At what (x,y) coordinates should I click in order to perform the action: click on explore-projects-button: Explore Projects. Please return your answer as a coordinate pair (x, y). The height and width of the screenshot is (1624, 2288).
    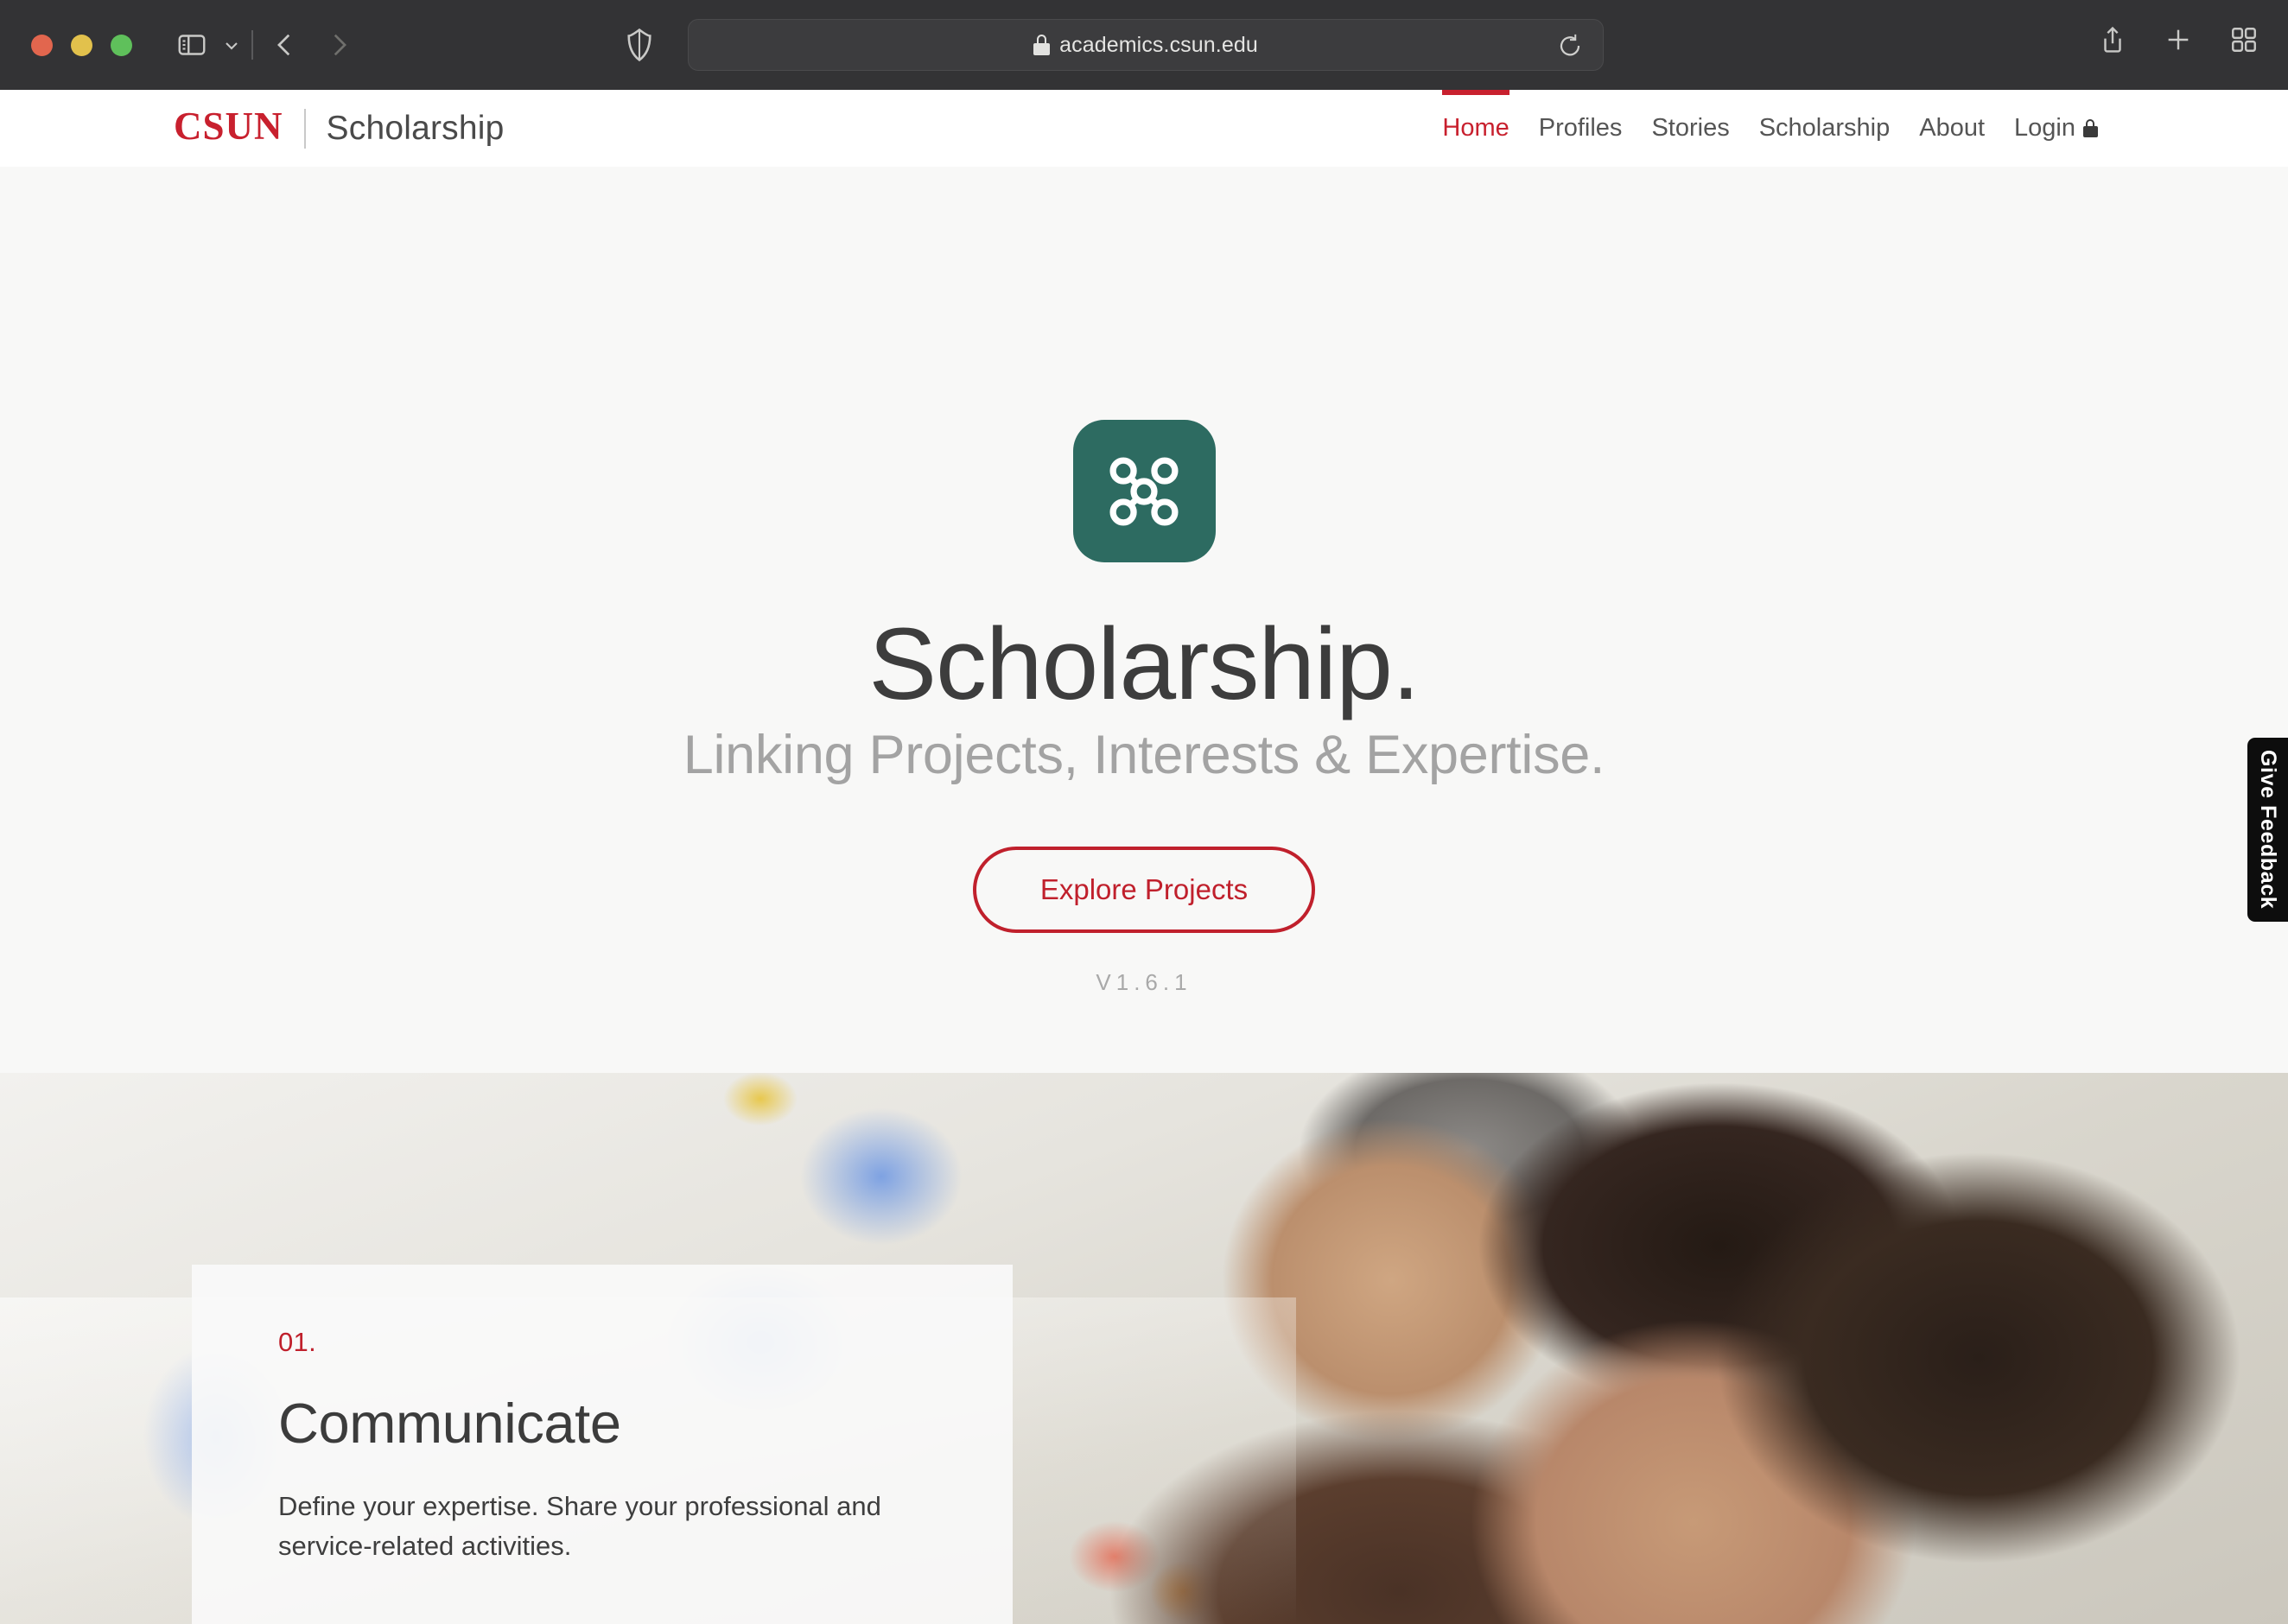
    Looking at the image, I should click on (1144, 889).